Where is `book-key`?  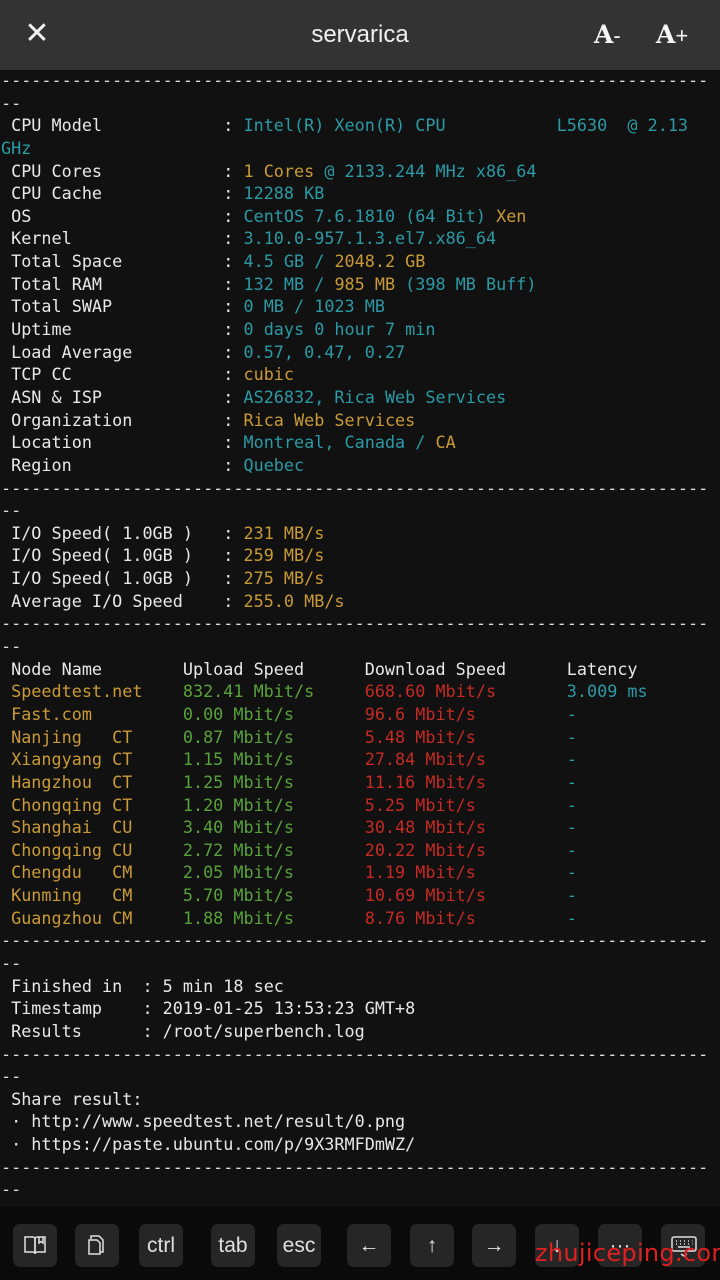 book-key is located at coordinates (35, 1245).